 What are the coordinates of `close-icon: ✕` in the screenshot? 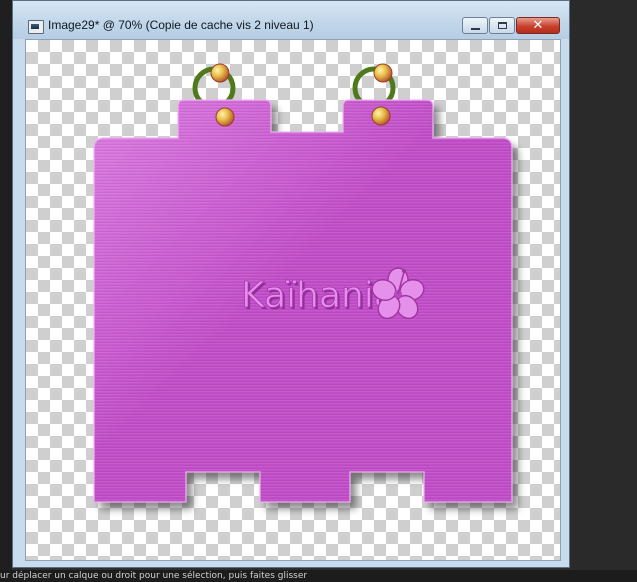 It's located at (538, 25).